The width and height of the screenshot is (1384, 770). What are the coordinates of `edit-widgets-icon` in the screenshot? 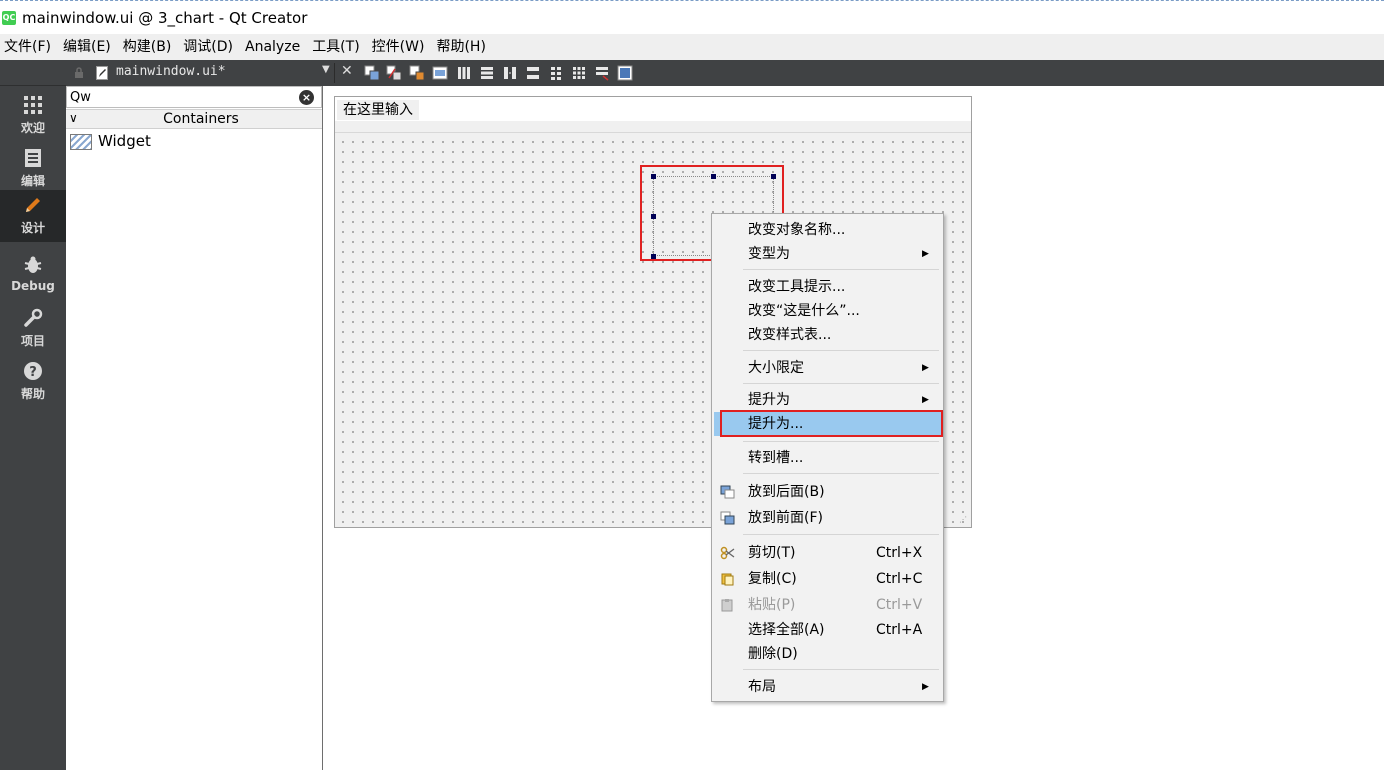 It's located at (372, 73).